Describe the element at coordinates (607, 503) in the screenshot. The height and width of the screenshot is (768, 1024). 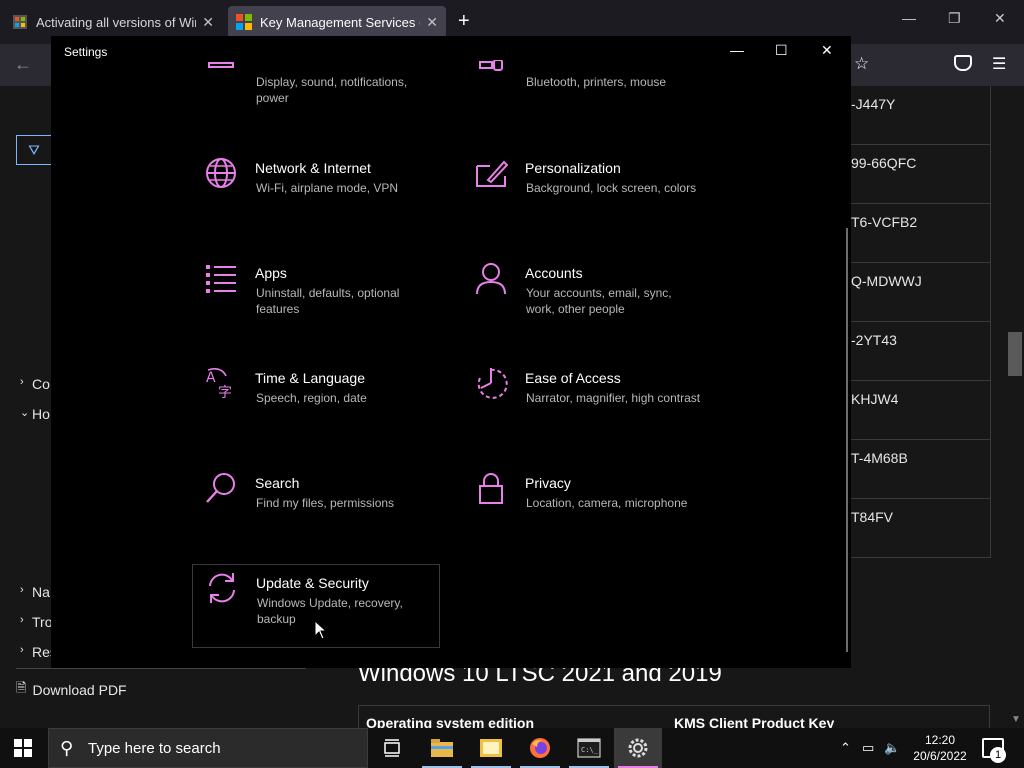
I see `settings-tile-description: Location, camera, microphone` at that location.